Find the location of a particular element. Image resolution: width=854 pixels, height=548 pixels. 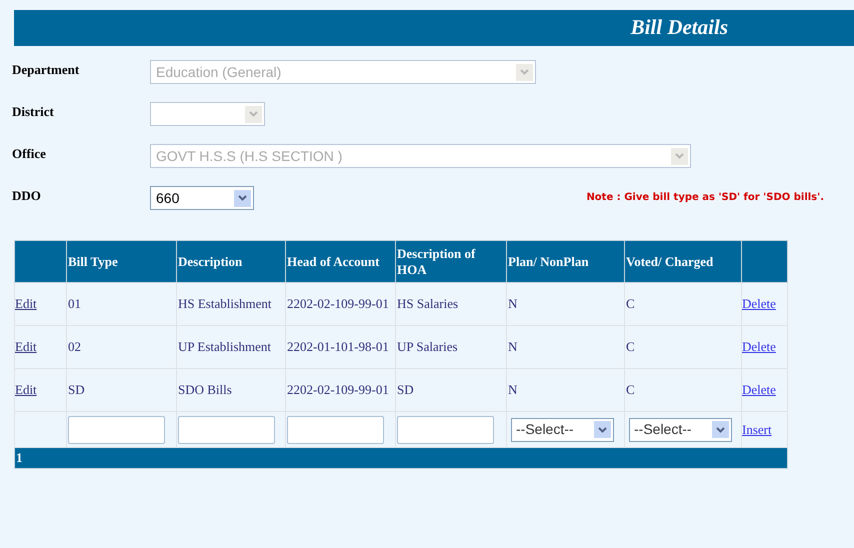

table-cell: 01 is located at coordinates (121, 304).